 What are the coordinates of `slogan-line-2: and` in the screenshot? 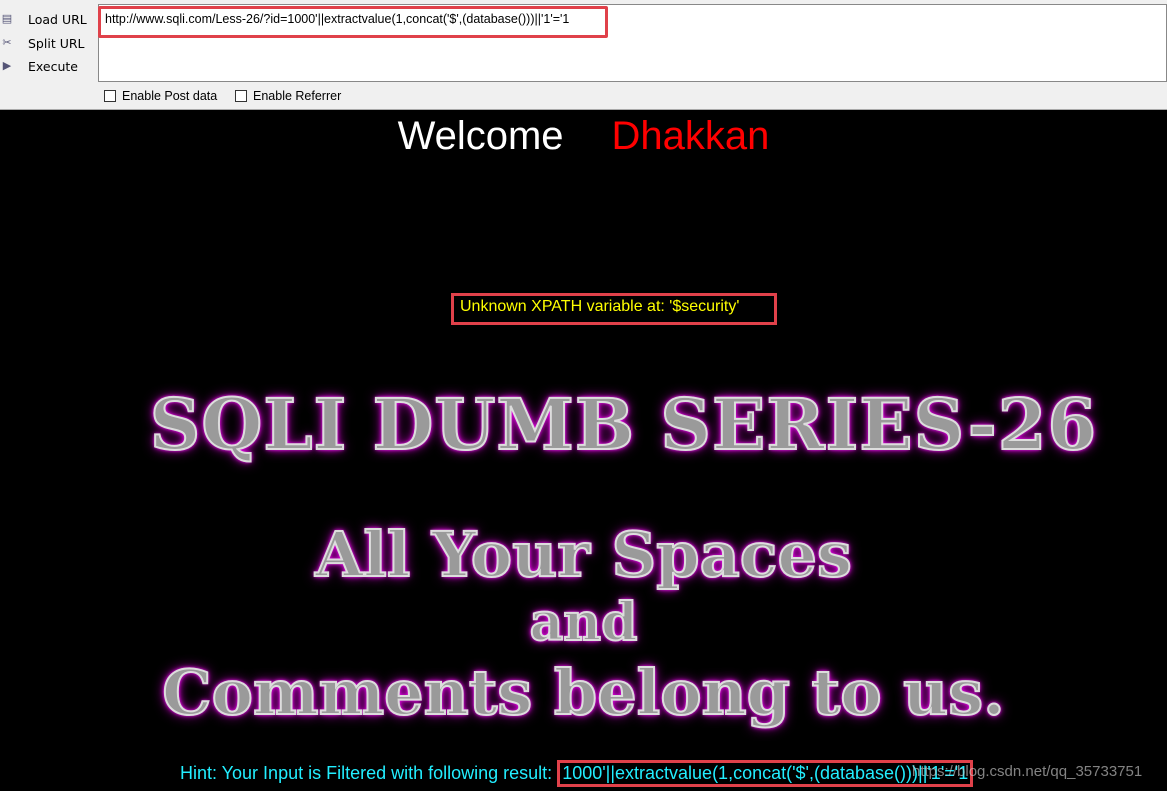 It's located at (584, 622).